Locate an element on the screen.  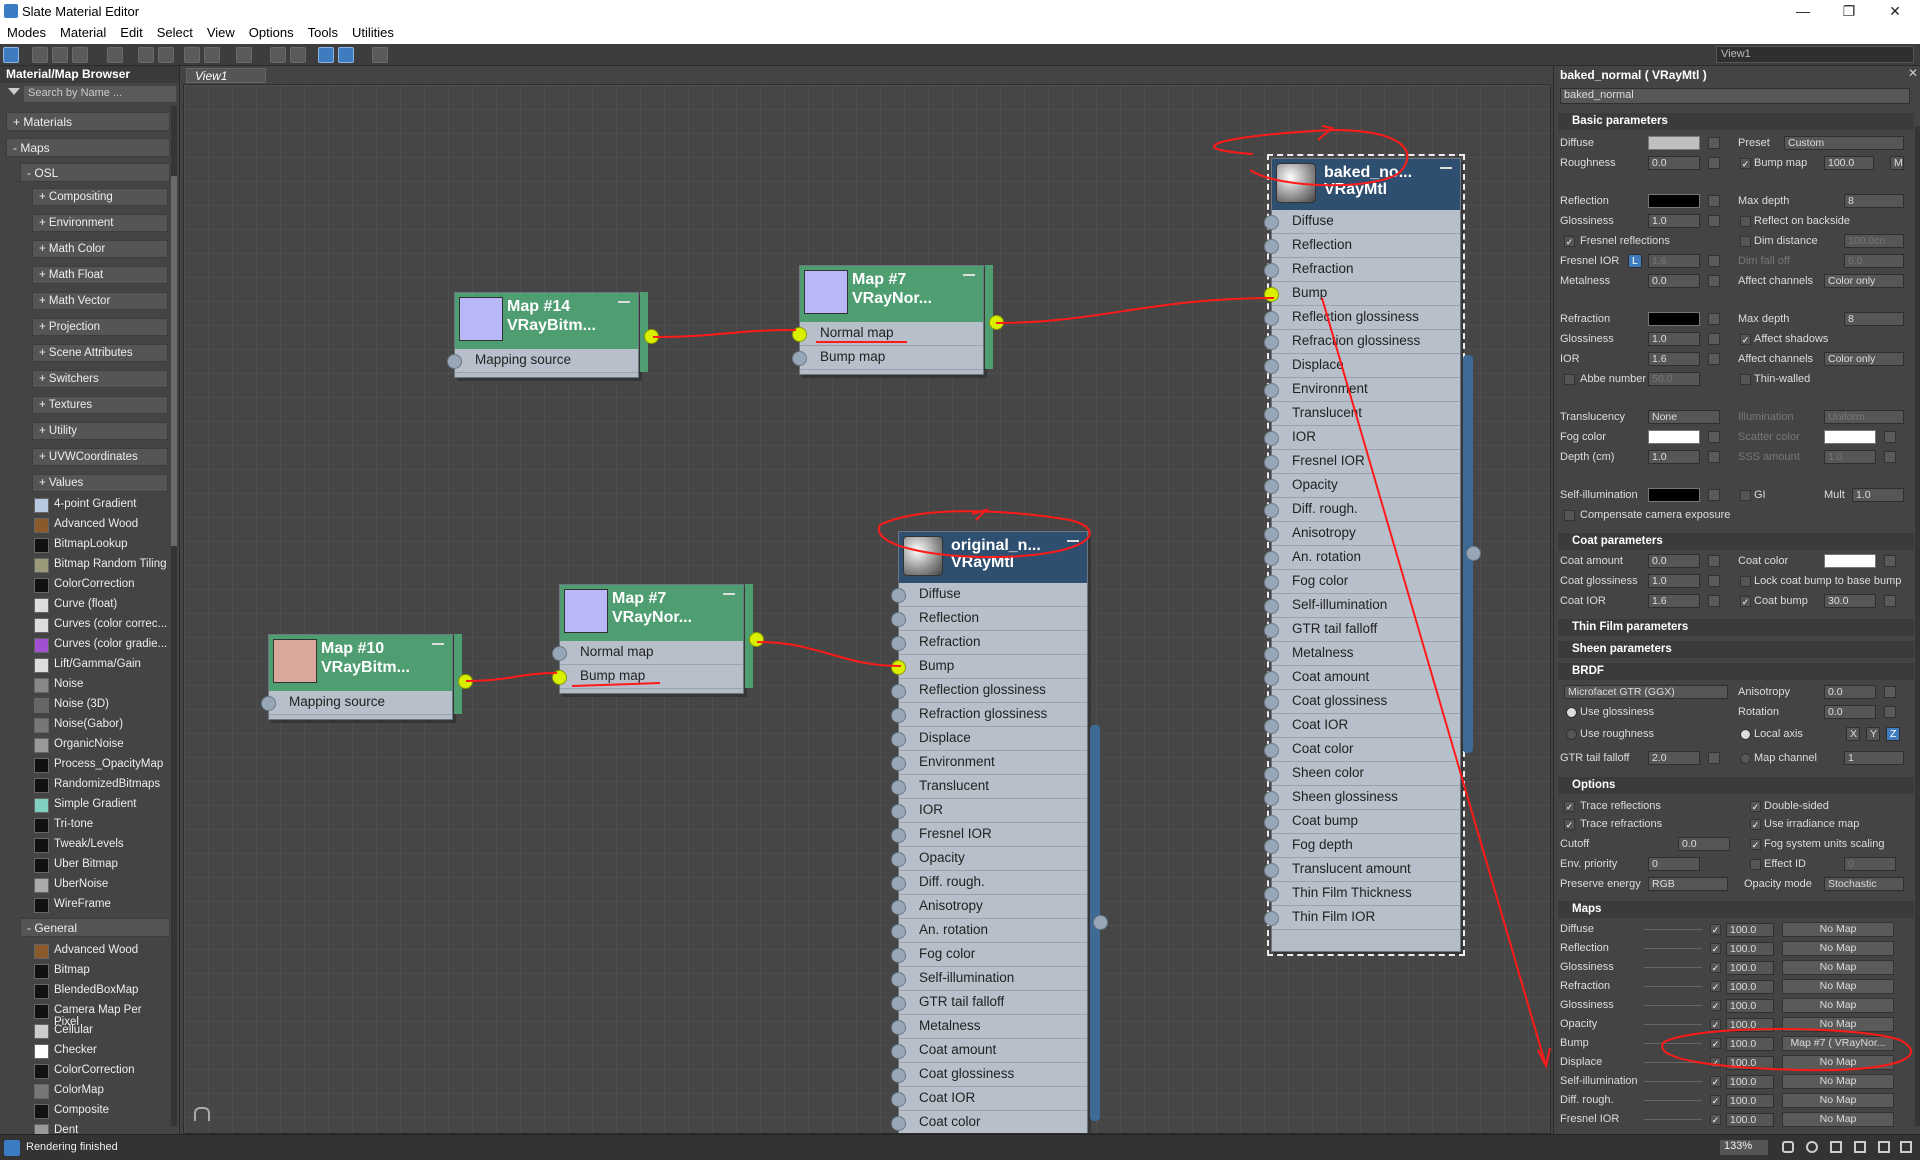
refraction-max-depth-spinner: 8 is located at coordinates (1874, 319).